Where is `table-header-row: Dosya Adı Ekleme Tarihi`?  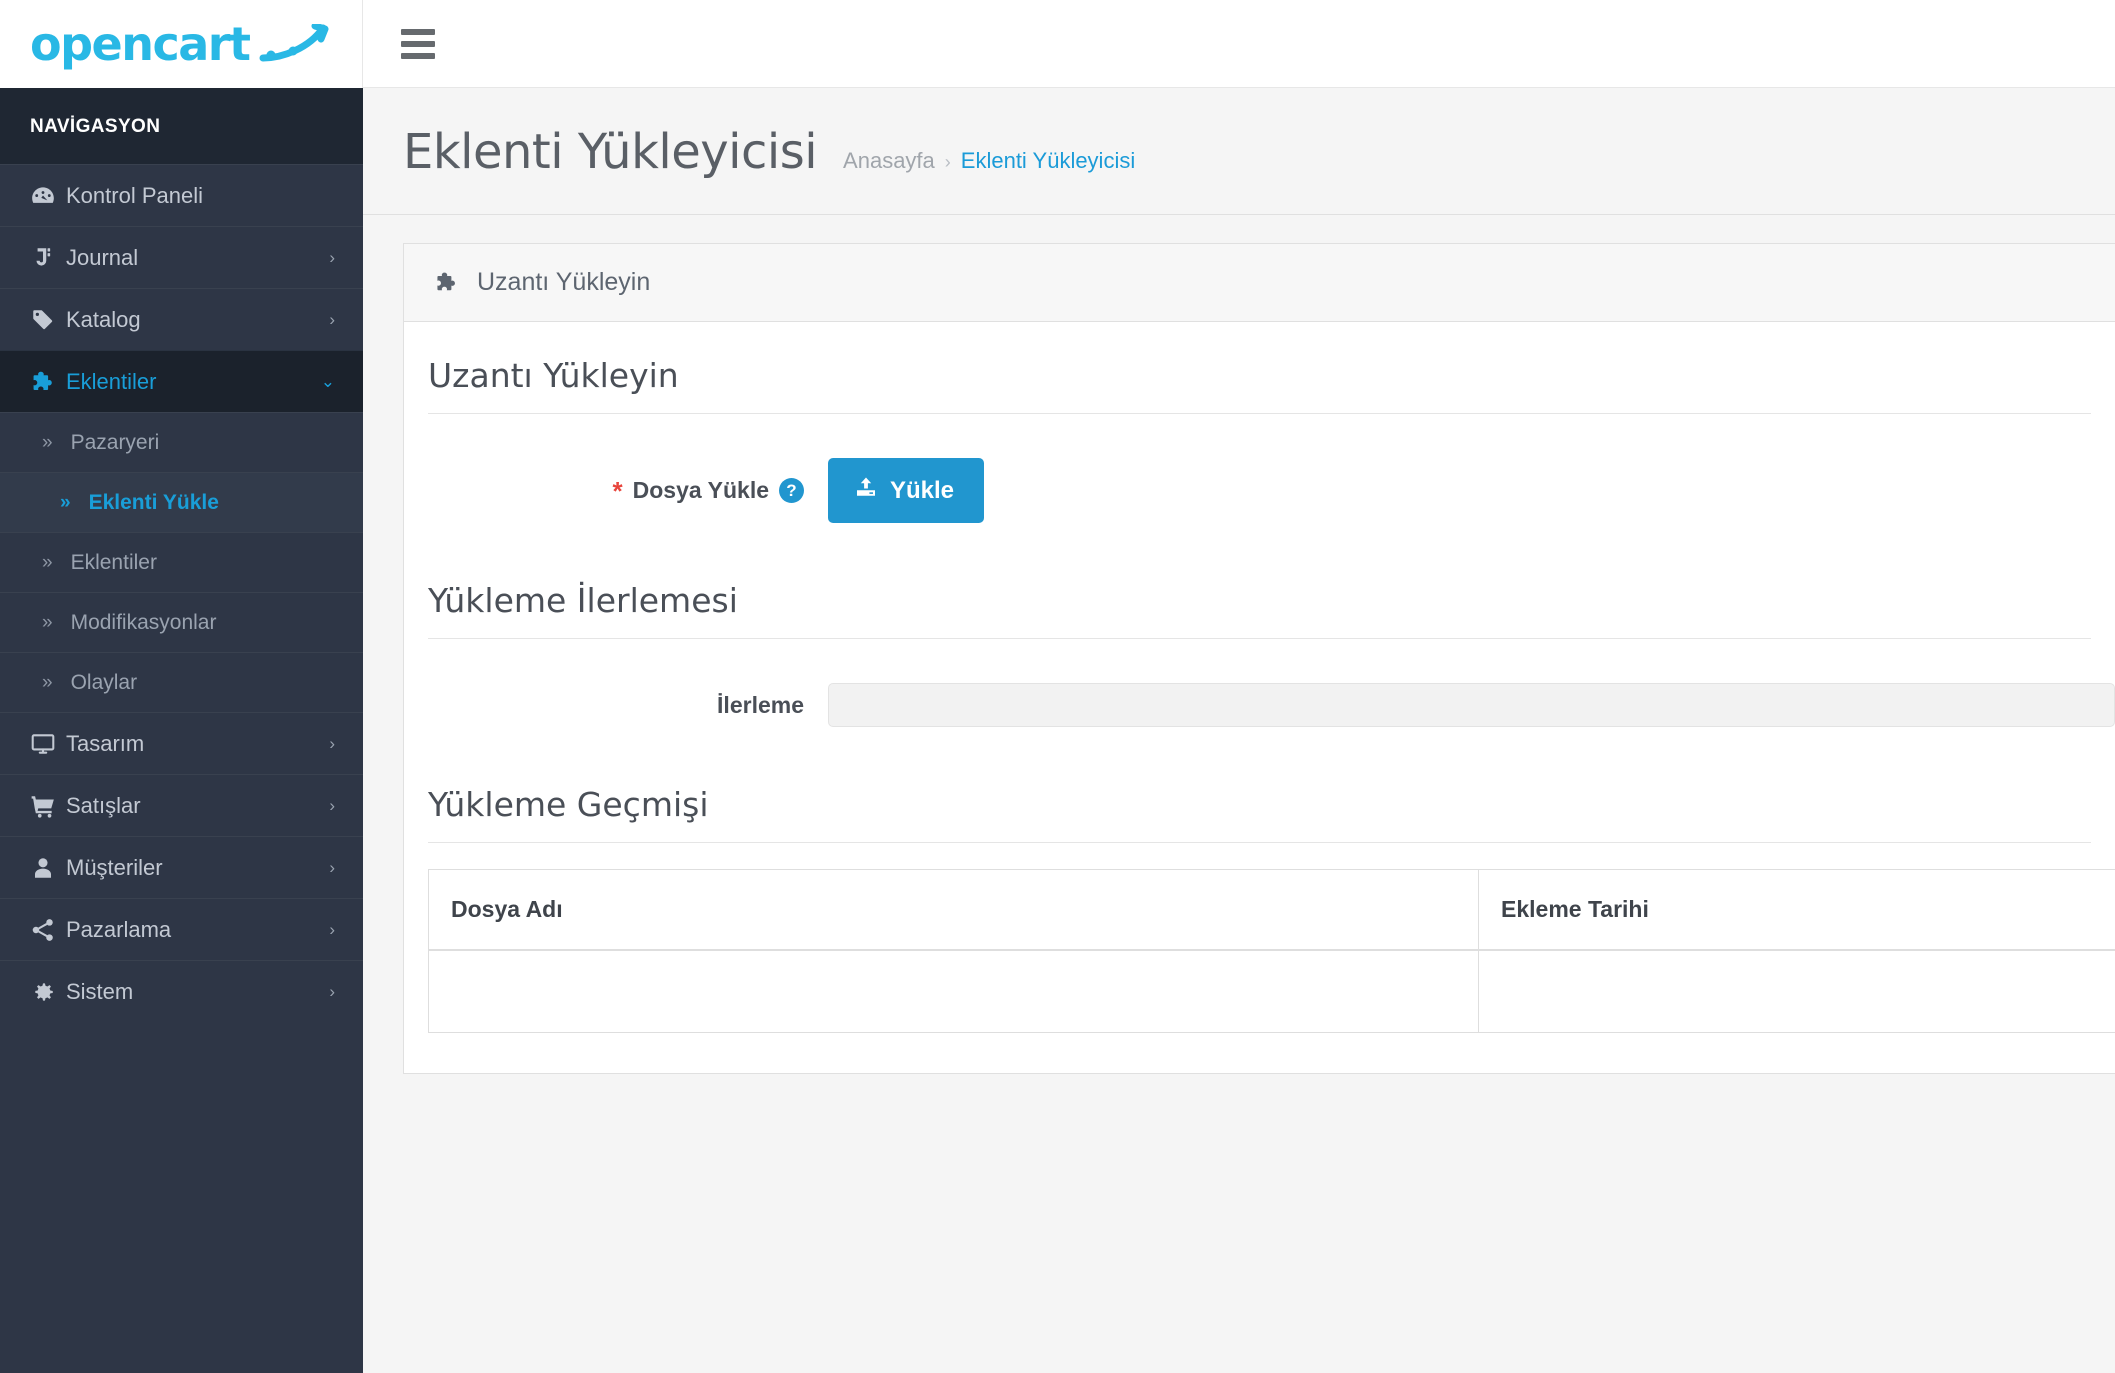 table-header-row: Dosya Adı Ekleme Tarihi is located at coordinates (1271, 910).